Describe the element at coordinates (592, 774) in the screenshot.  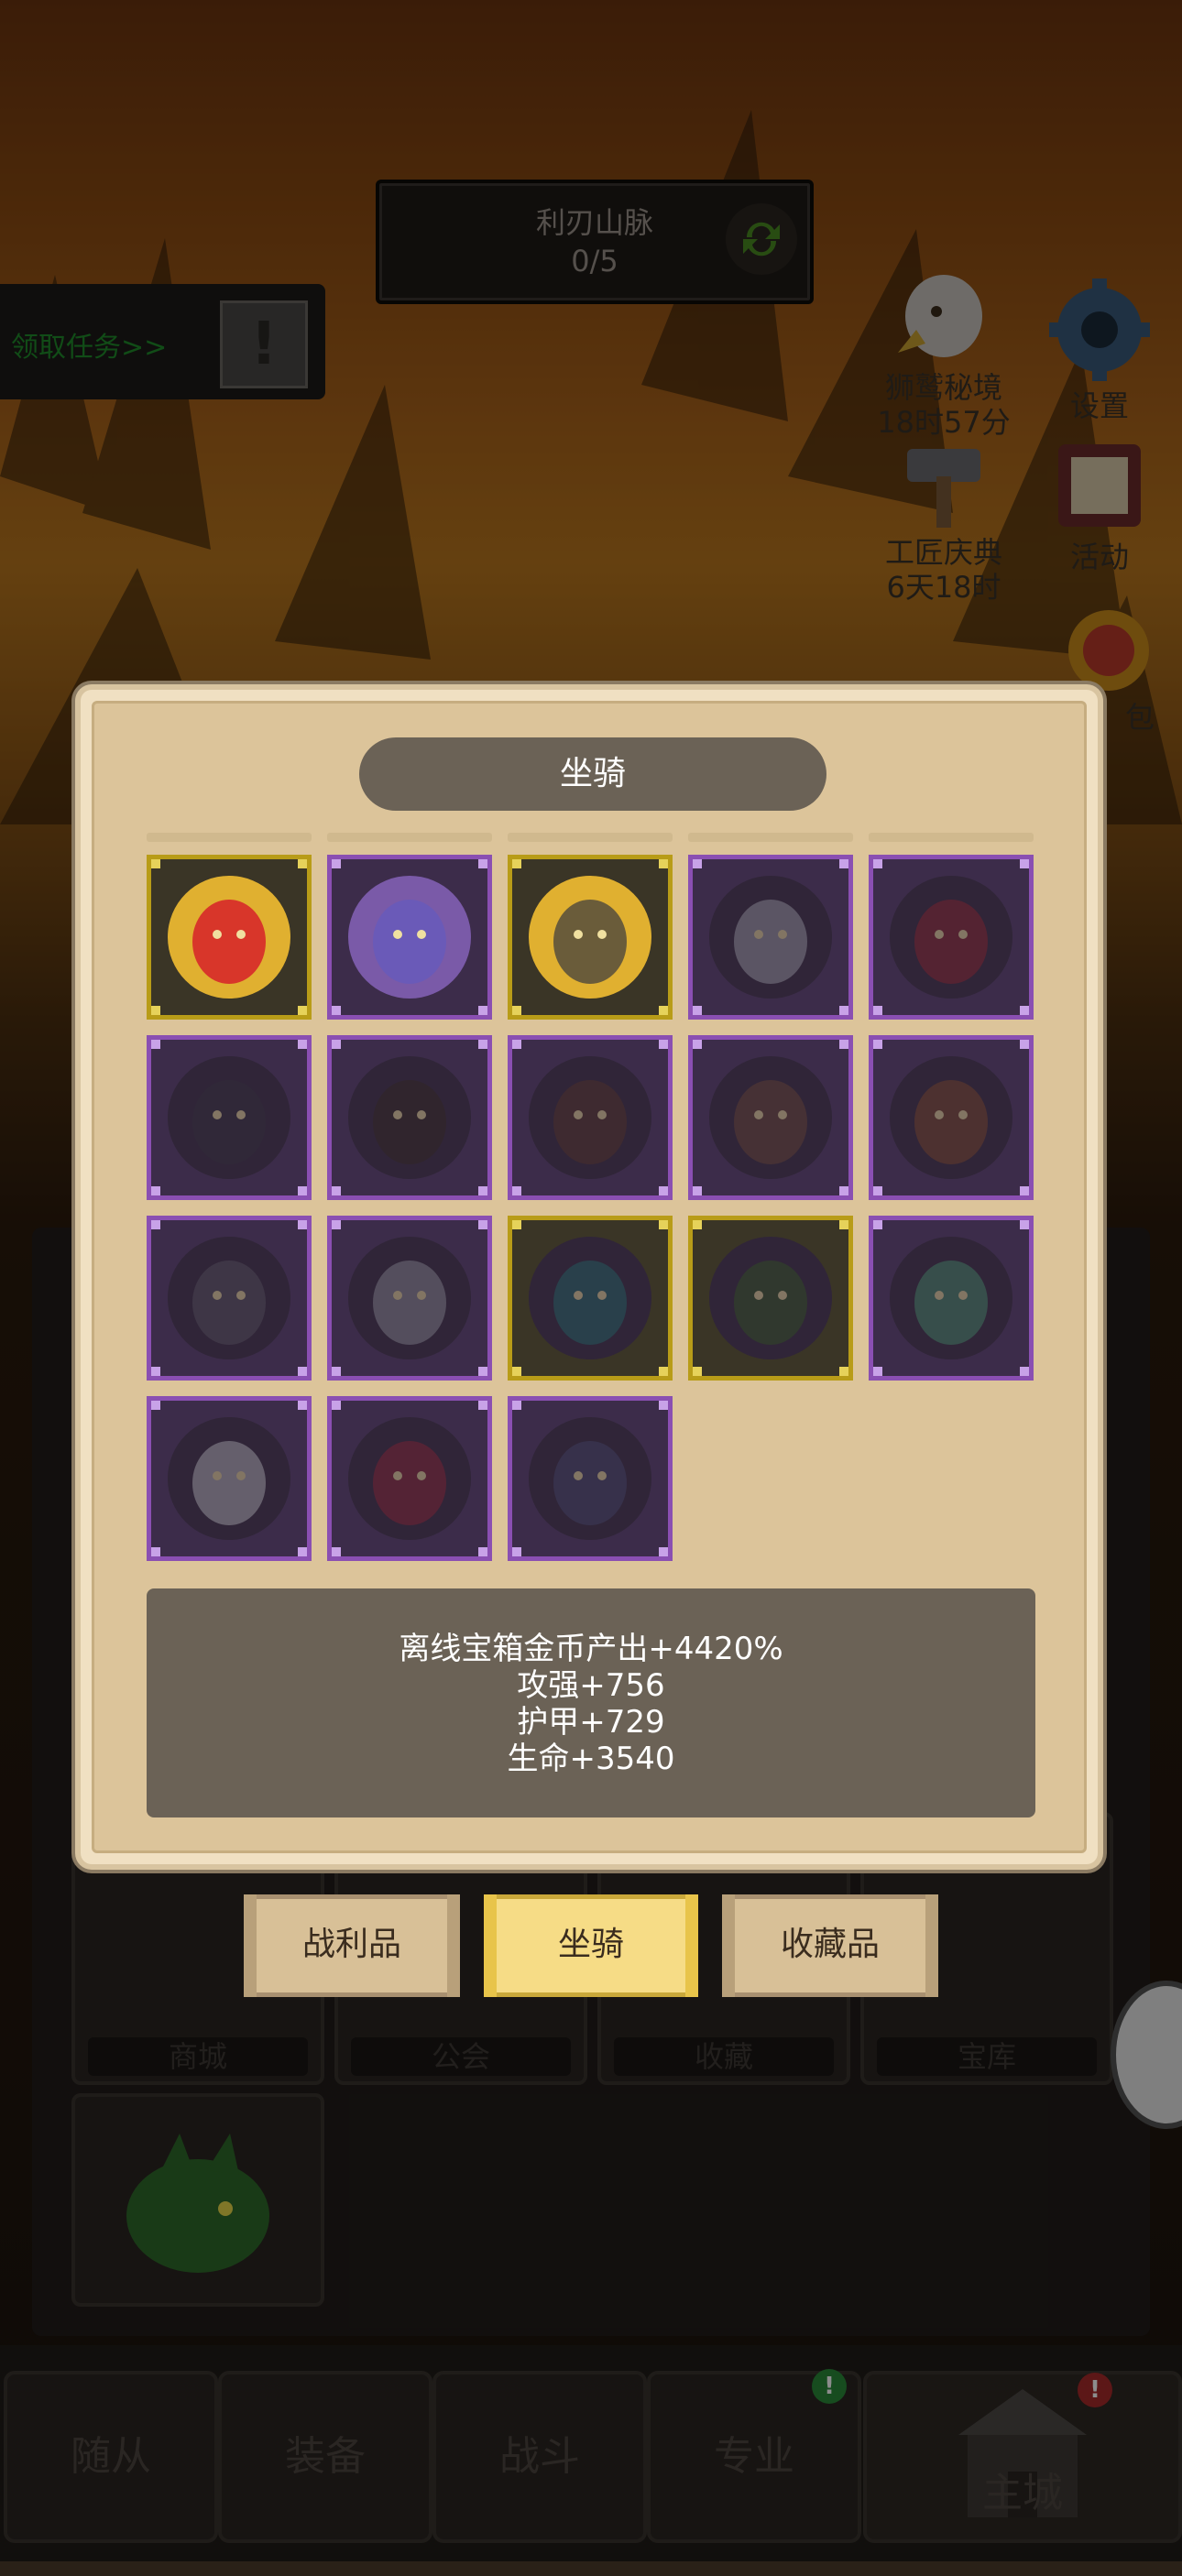
I see `dialog-title: 坐骑` at that location.